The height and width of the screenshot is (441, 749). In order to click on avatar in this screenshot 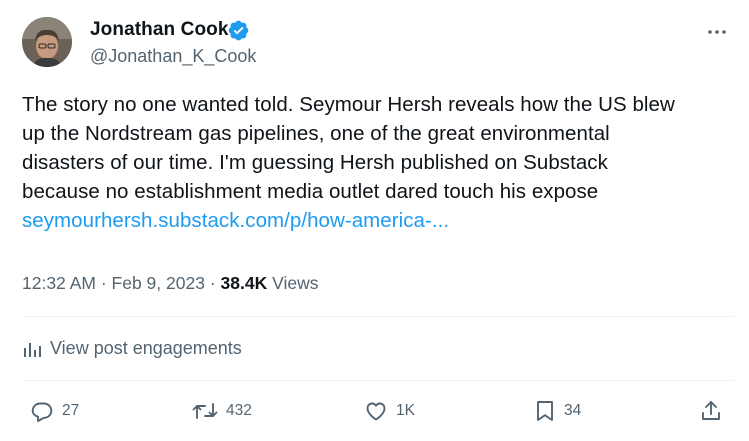, I will do `click(47, 42)`.